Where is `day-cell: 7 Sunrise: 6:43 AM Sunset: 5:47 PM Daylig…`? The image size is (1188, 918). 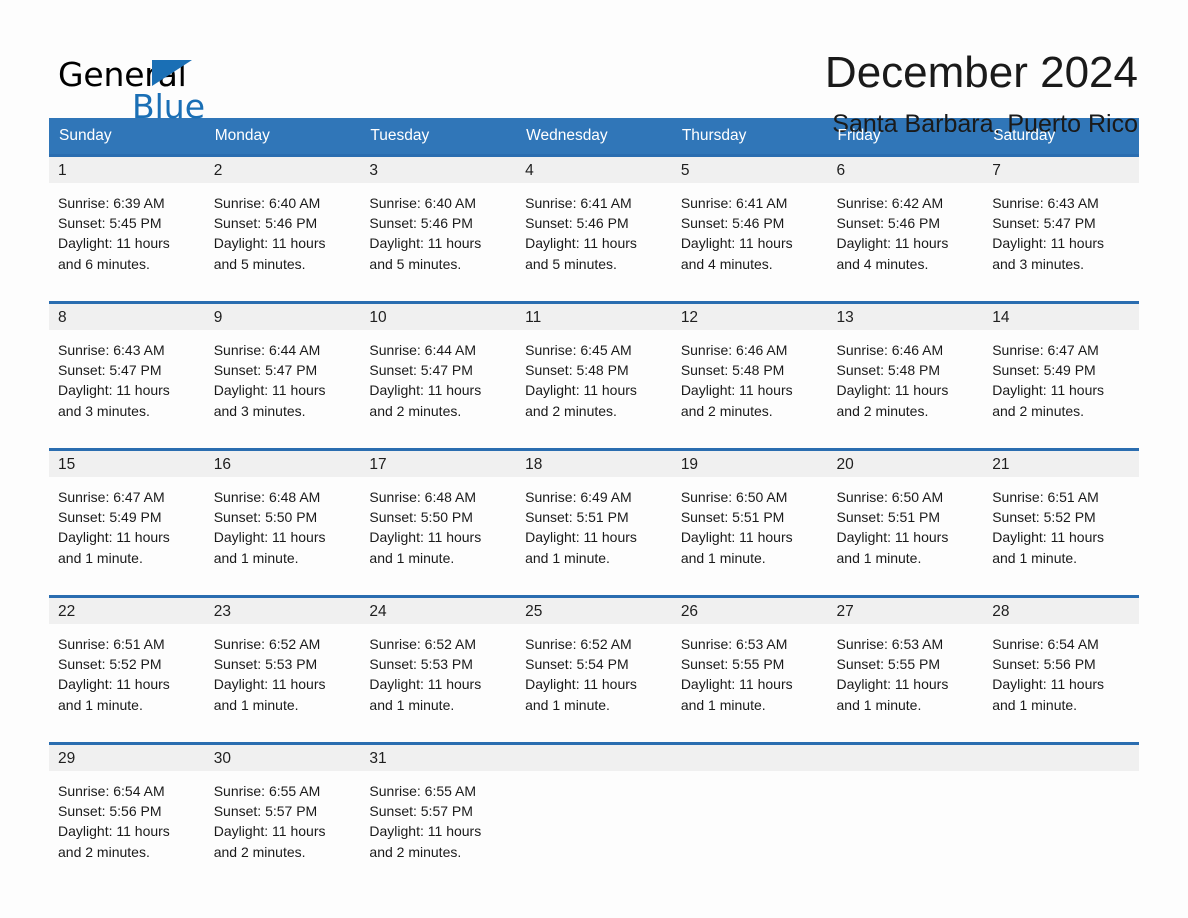 day-cell: 7 Sunrise: 6:43 AM Sunset: 5:47 PM Daylig… is located at coordinates (1061, 221).